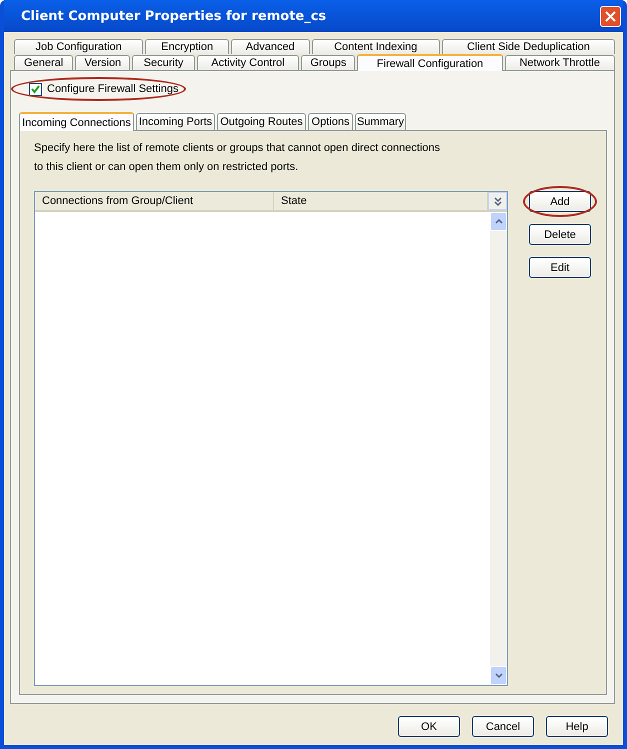  What do you see at coordinates (560, 201) in the screenshot?
I see `action-button: Add` at bounding box center [560, 201].